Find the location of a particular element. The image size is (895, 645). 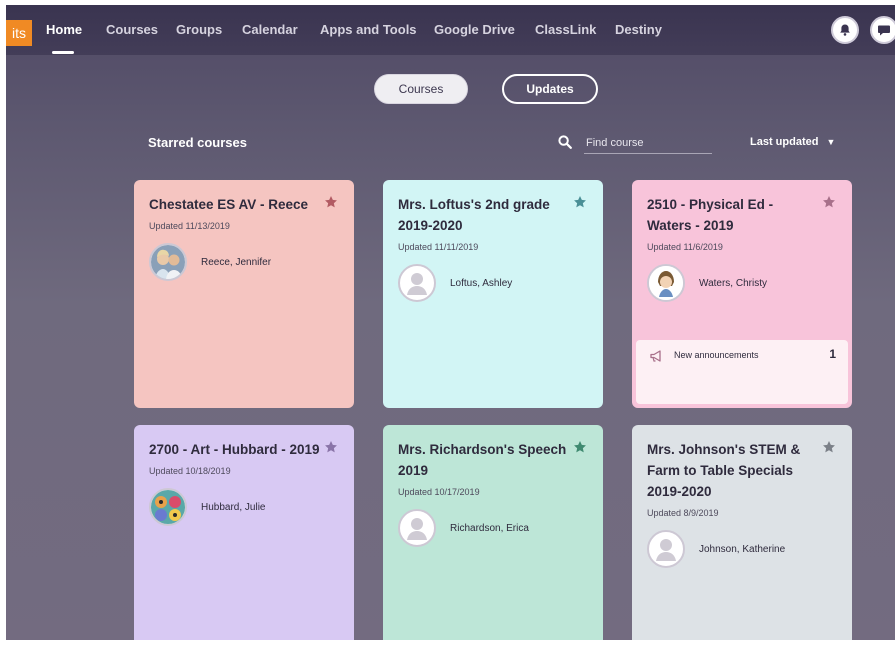

chat-bubble-icon is located at coordinates (884, 30).